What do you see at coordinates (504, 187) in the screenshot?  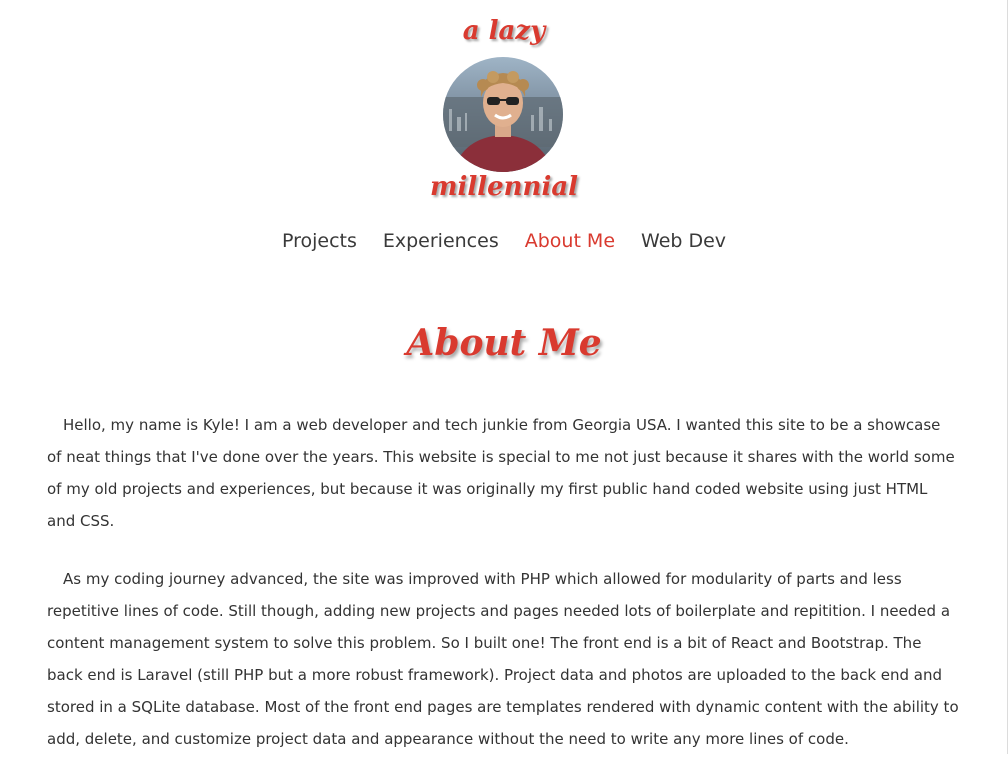 I see `brand-title-bottom: millennial` at bounding box center [504, 187].